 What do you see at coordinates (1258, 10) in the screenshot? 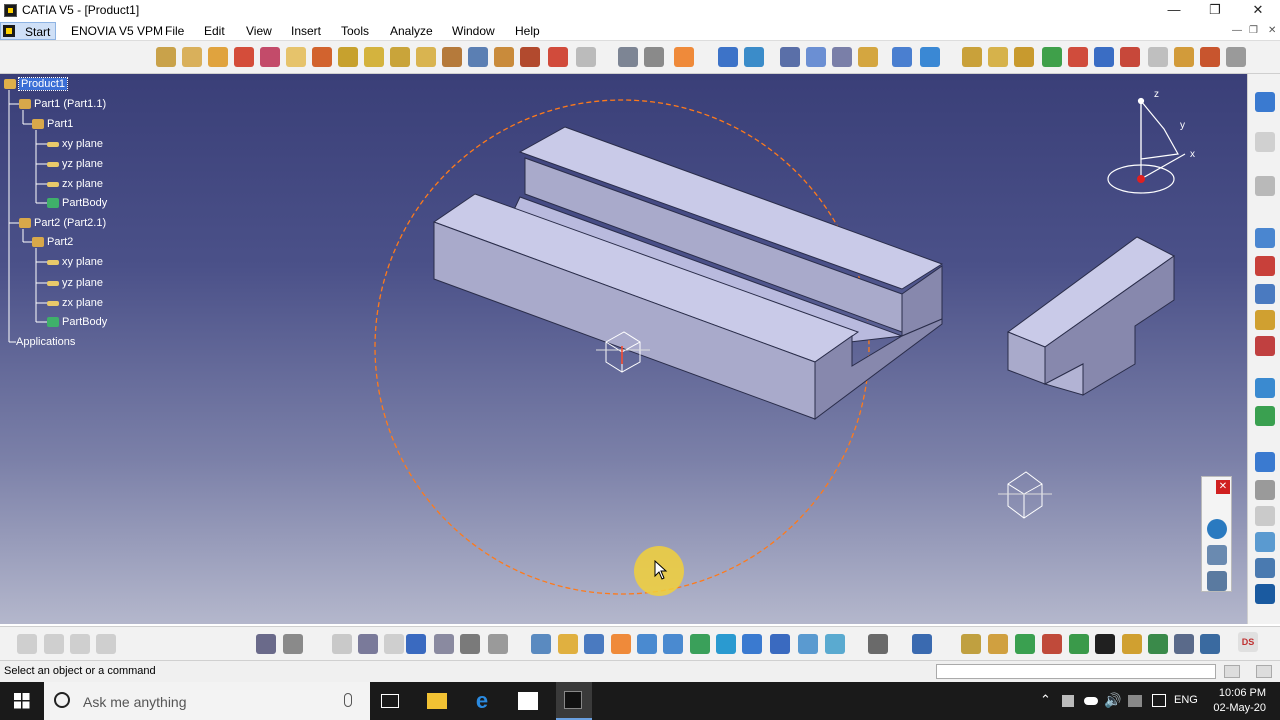
I see `close-button: ✕` at bounding box center [1258, 10].